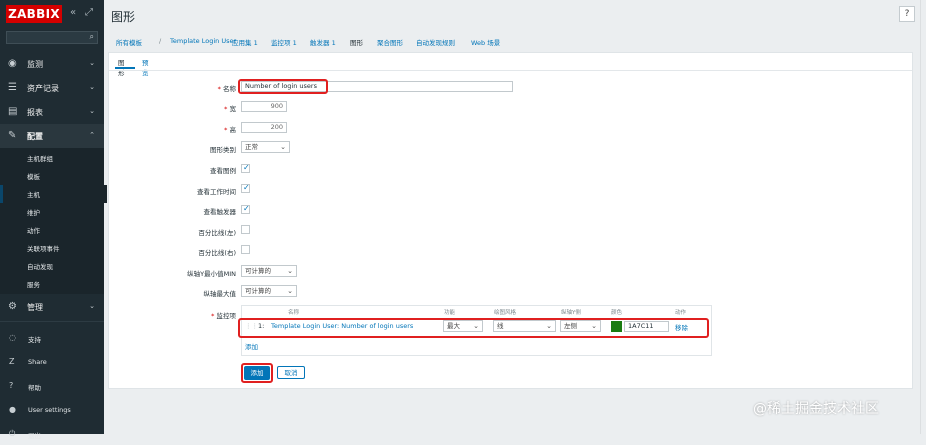  Describe the element at coordinates (35, 307) in the screenshot. I see `menu-label: 管理` at that location.